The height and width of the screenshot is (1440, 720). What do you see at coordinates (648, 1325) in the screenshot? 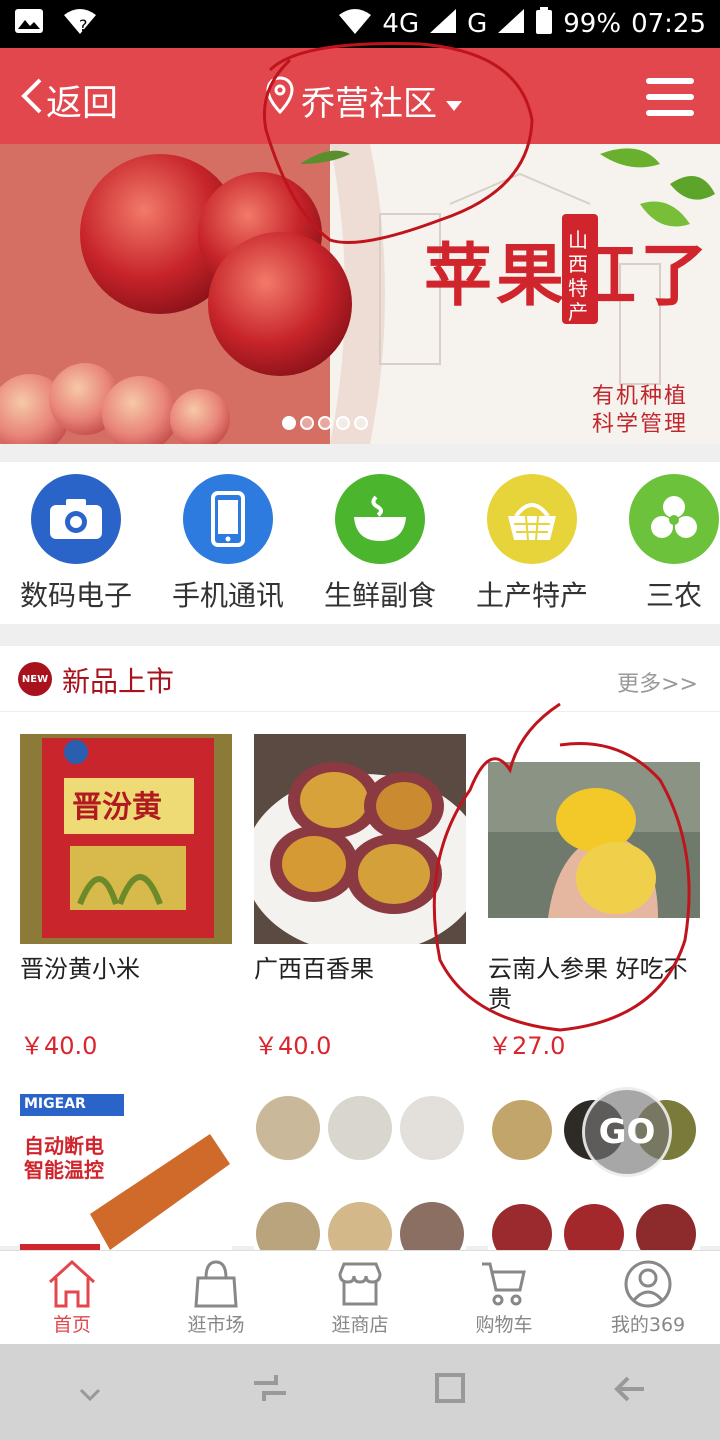
I see `tab-label: 我的369` at bounding box center [648, 1325].